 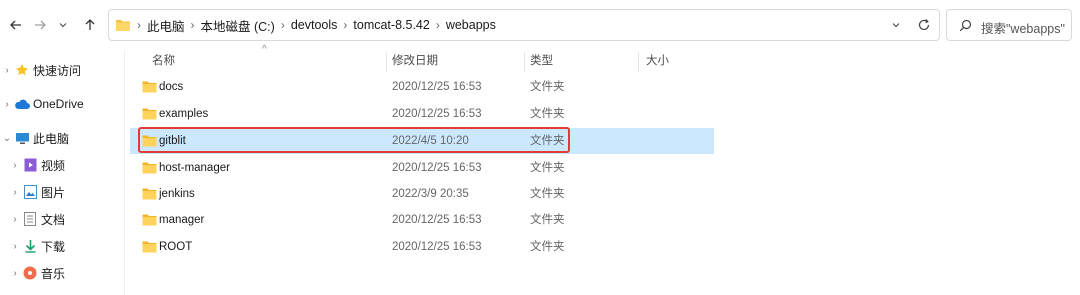 I want to click on nav-item-onedrive: › OneDrive, so click(x=42, y=104).